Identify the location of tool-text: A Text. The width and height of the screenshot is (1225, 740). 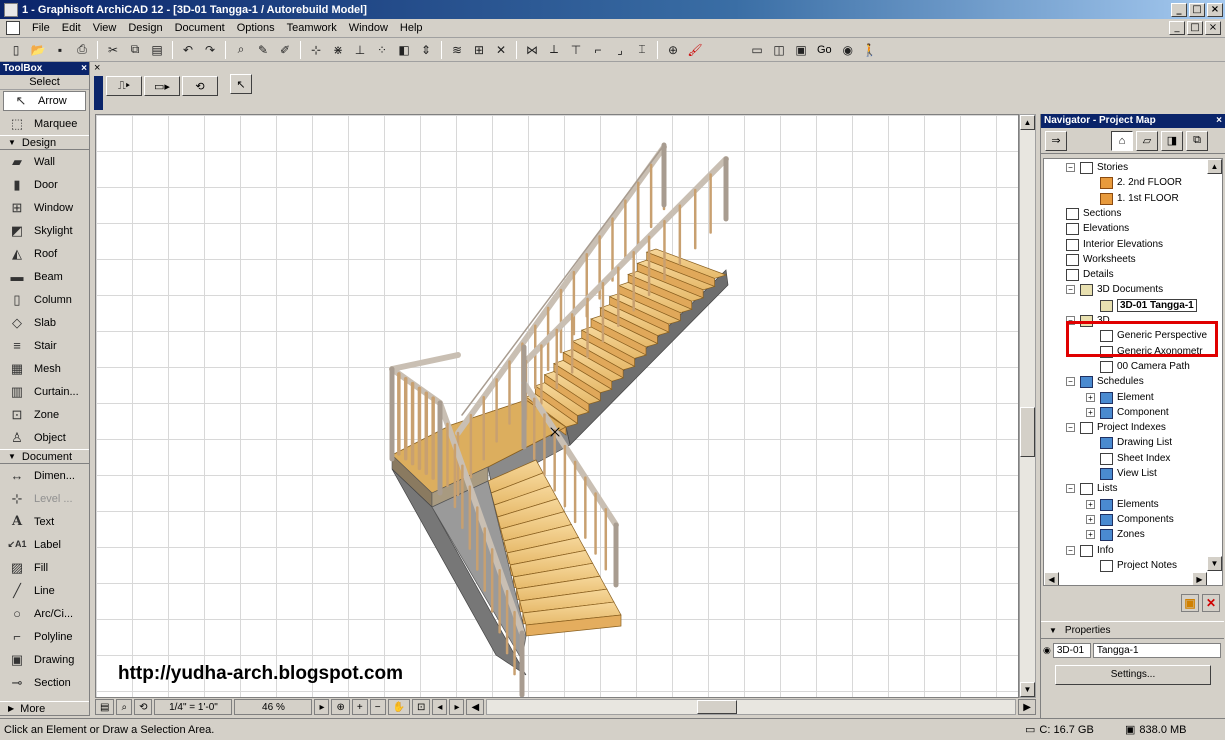
(44, 521).